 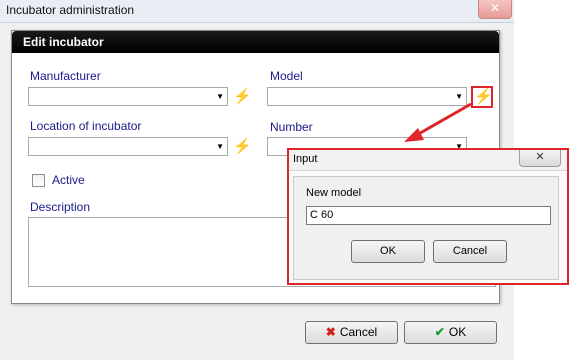 I want to click on input-dialog-close-button: ✕, so click(x=540, y=158).